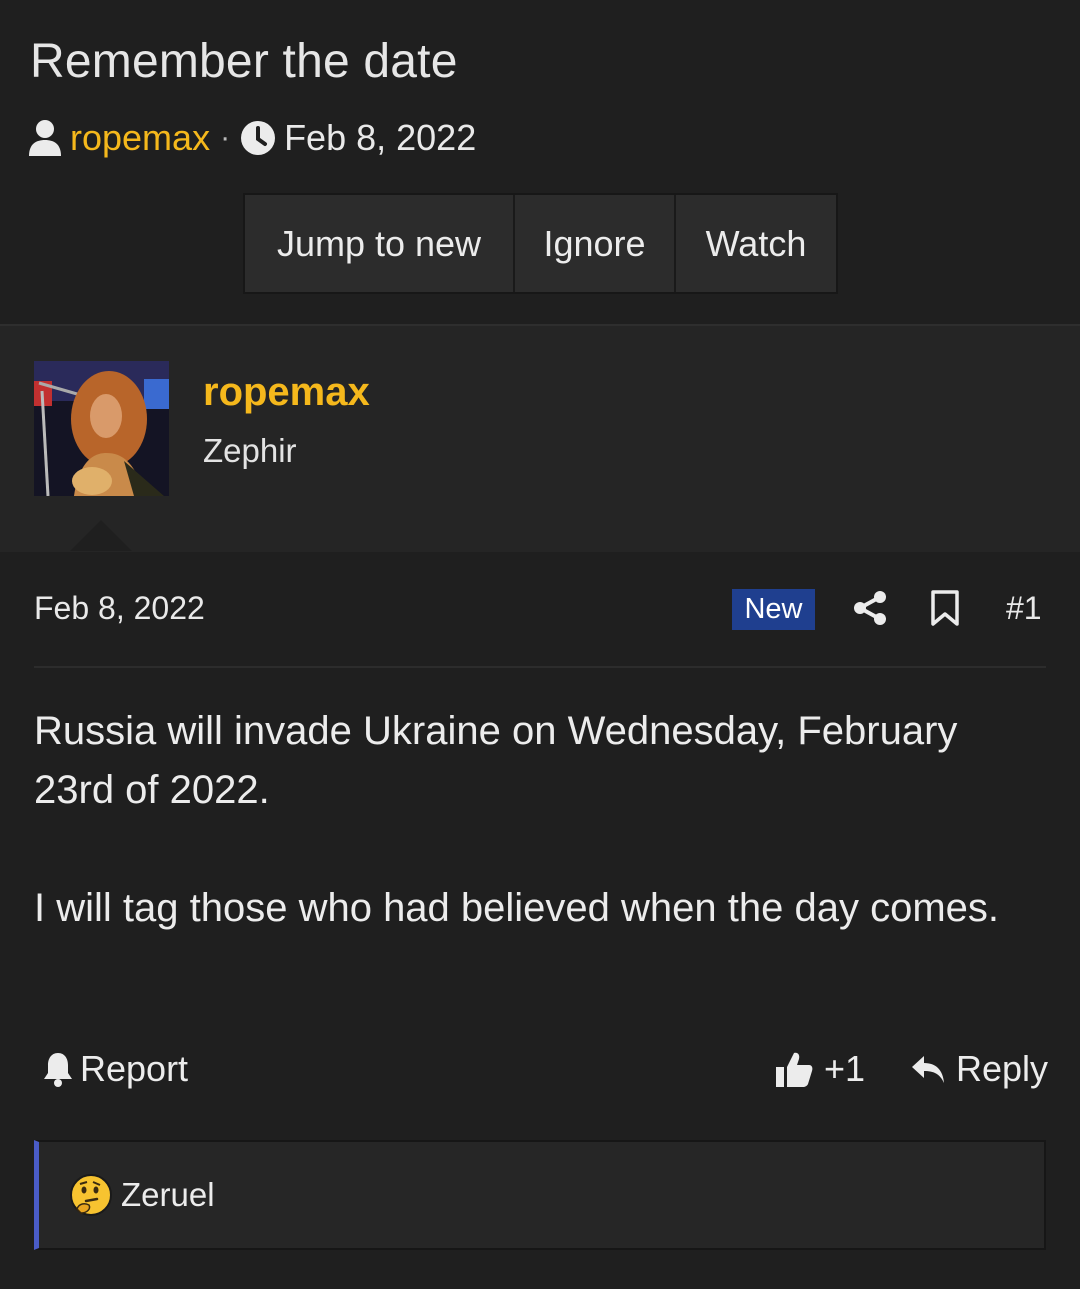 The image size is (1080, 1289). I want to click on like-button: +1, so click(819, 1069).